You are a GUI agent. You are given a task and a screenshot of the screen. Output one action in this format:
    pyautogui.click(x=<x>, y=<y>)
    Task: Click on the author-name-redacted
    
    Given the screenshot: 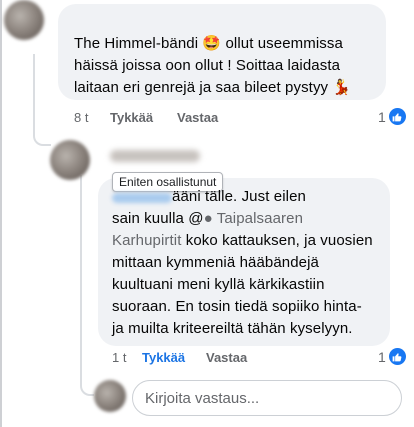 What is the action you would take?
    pyautogui.click(x=155, y=156)
    